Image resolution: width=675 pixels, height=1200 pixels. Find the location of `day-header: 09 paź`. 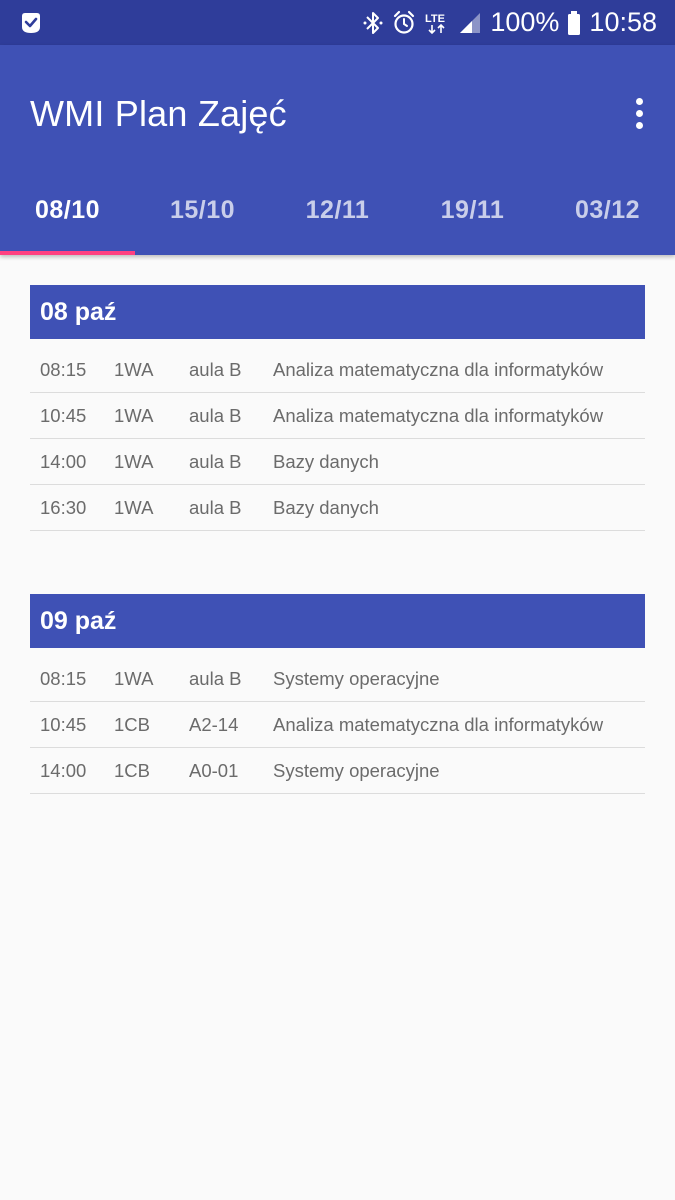

day-header: 09 paź is located at coordinates (337, 621).